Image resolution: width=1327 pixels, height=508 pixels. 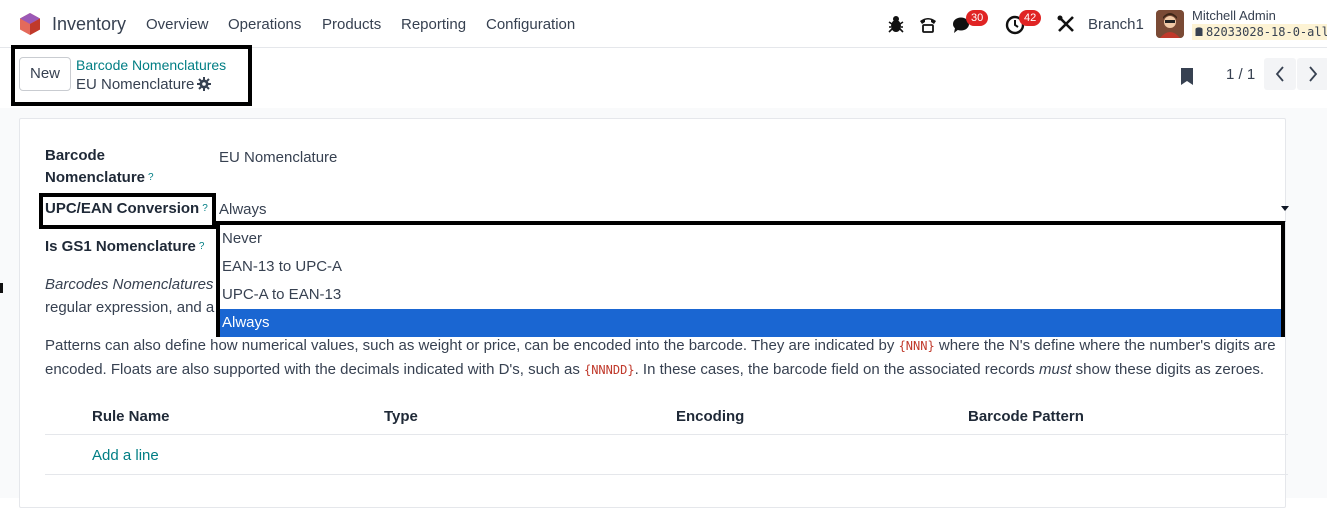 What do you see at coordinates (401, 416) in the screenshot?
I see `column-type: Type` at bounding box center [401, 416].